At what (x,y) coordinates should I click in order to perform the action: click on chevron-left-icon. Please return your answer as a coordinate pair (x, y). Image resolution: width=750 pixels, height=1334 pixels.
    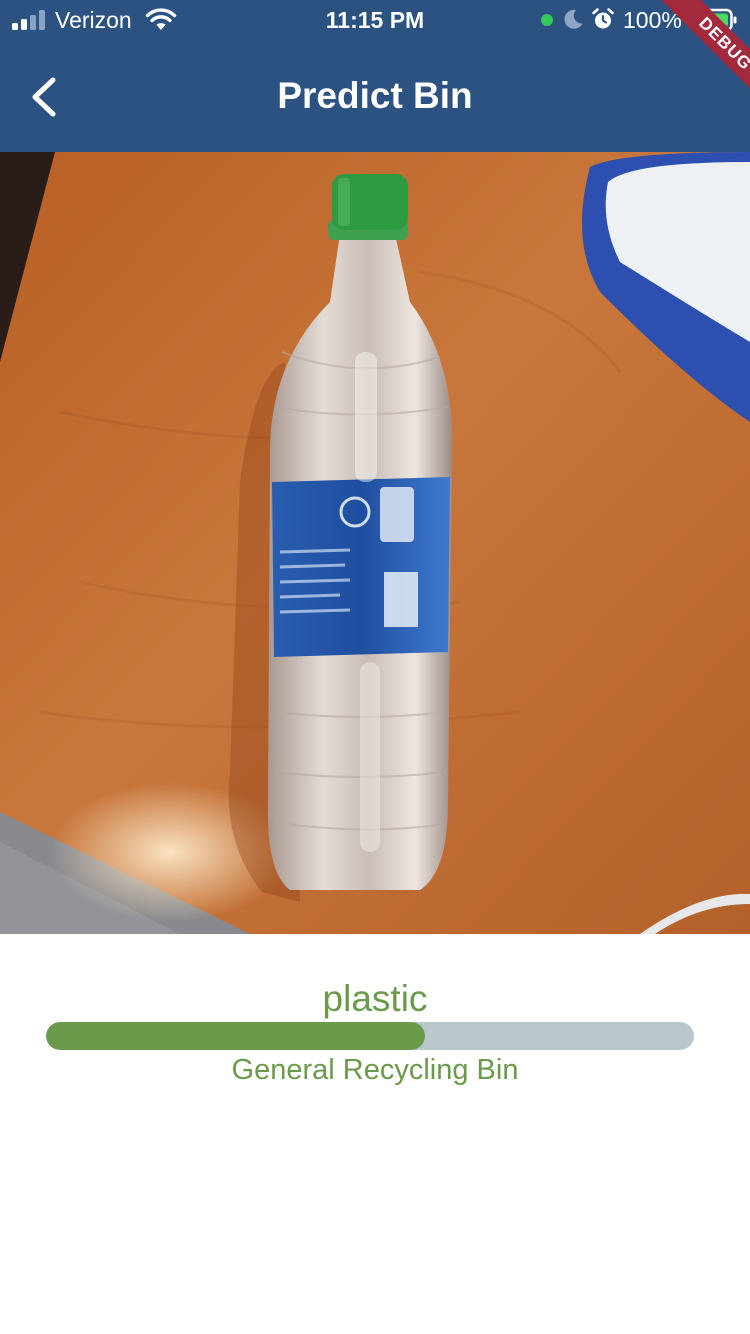
    Looking at the image, I should click on (44, 97).